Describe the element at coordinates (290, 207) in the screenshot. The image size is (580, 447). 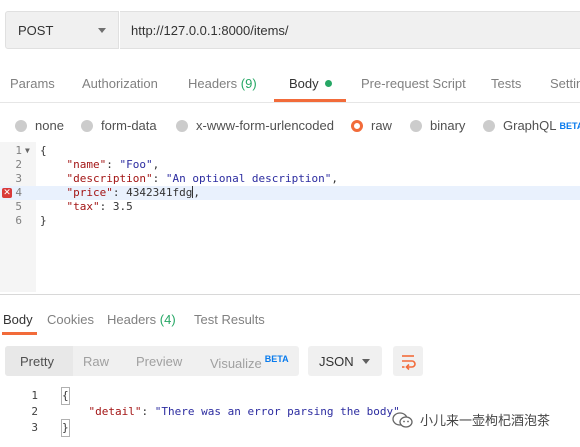
I see `editor-line: 5 "tax": 3.5` at that location.